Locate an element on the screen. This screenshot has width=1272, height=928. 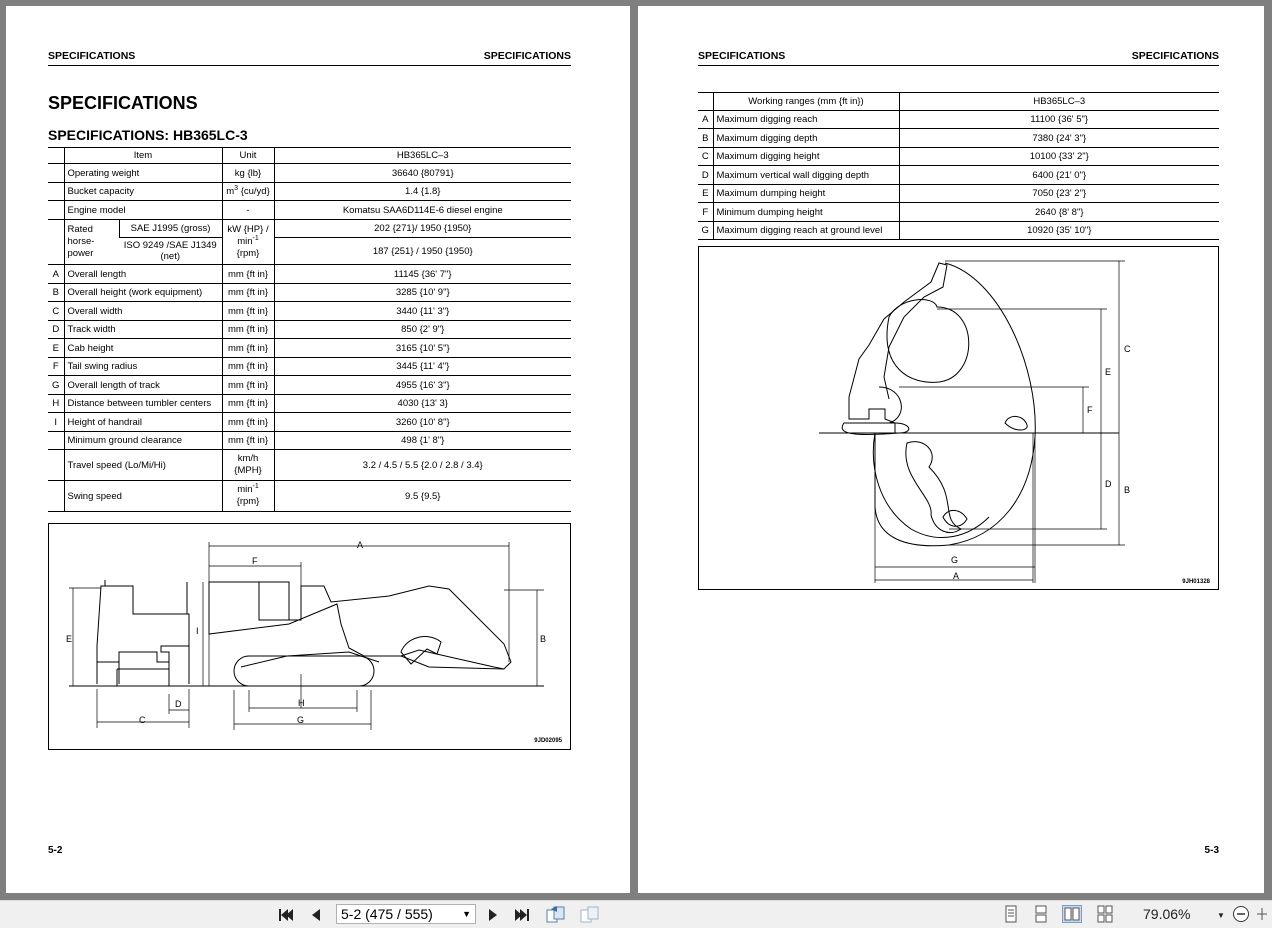
dimension-label-f: F is located at coordinates (255, 561).